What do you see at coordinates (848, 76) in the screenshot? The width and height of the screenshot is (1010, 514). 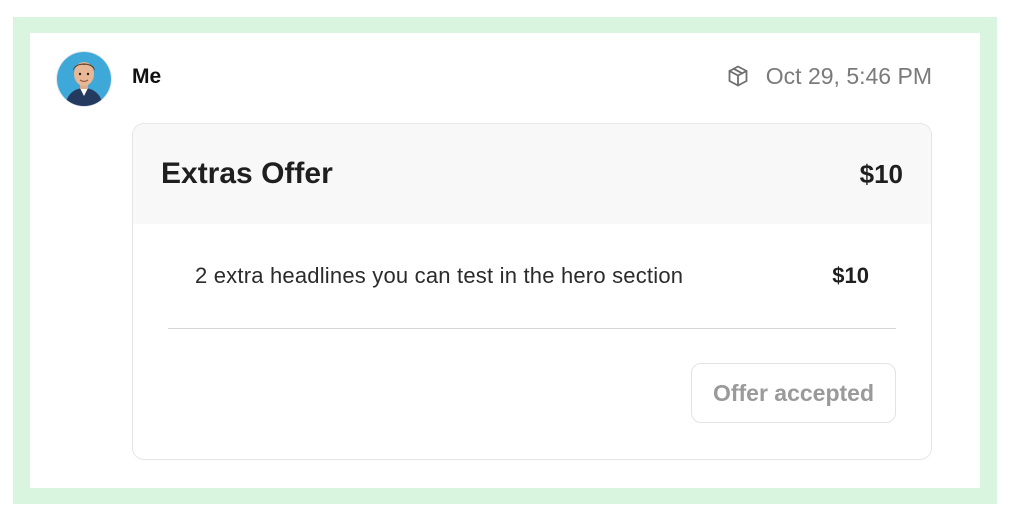 I see `message-timestamp: Oct 29, 5:46 PM` at bounding box center [848, 76].